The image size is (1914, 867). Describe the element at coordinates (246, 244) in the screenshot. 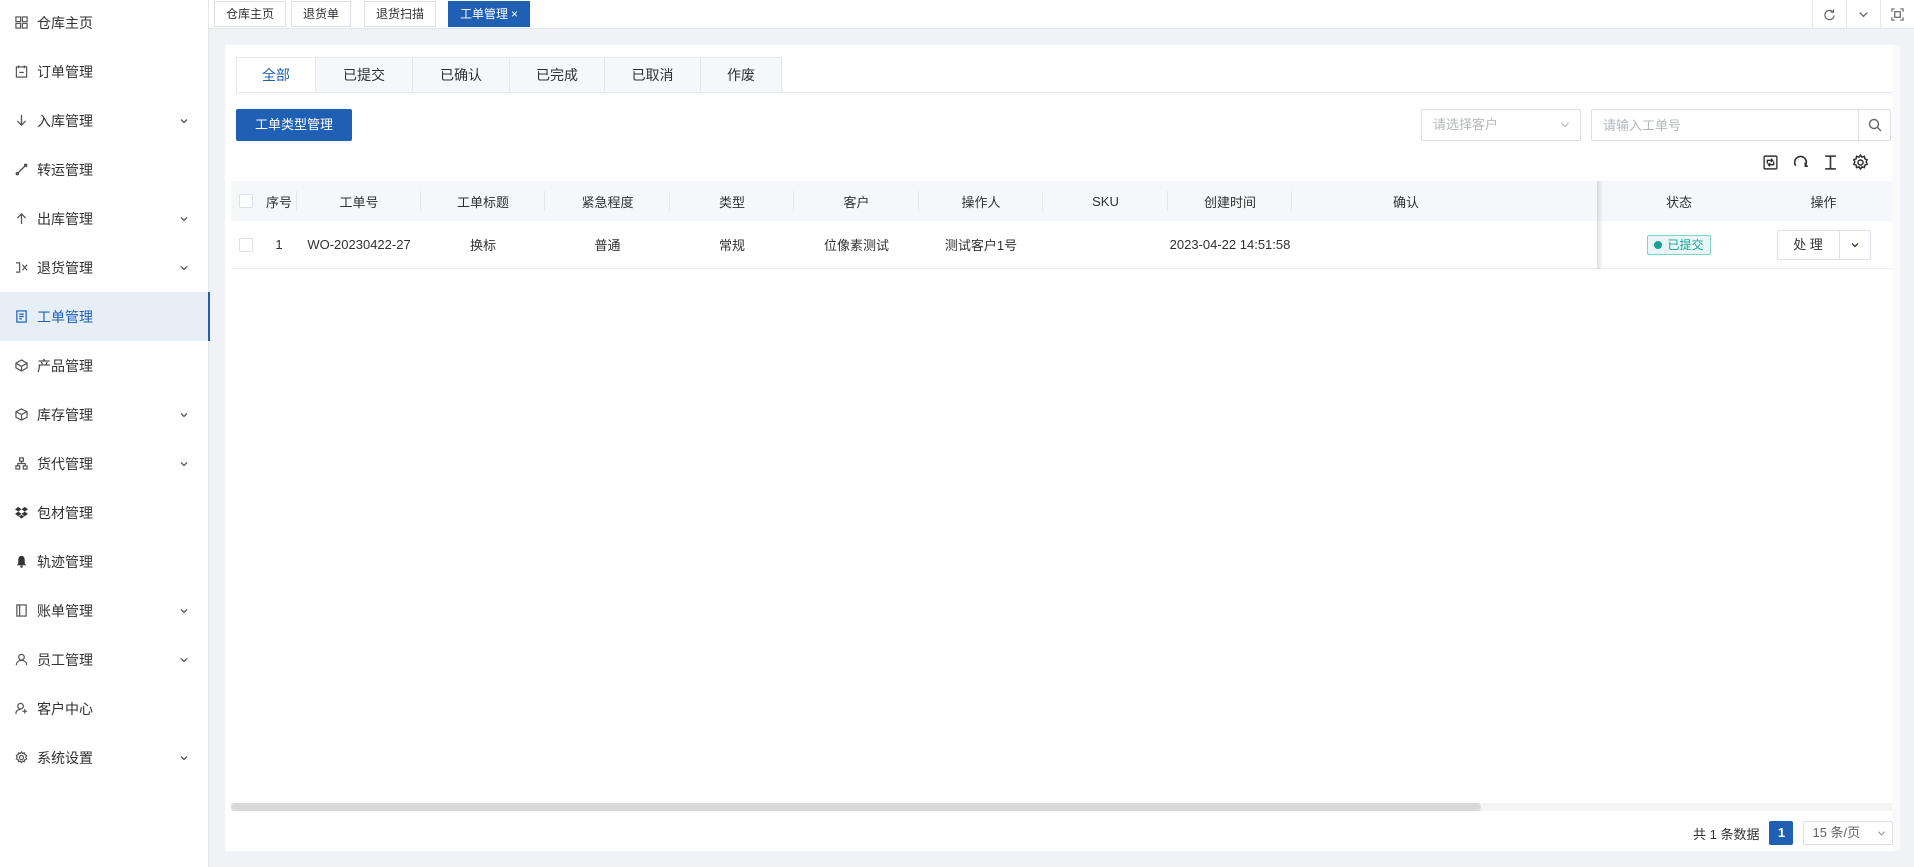

I see `row-checkbox` at that location.